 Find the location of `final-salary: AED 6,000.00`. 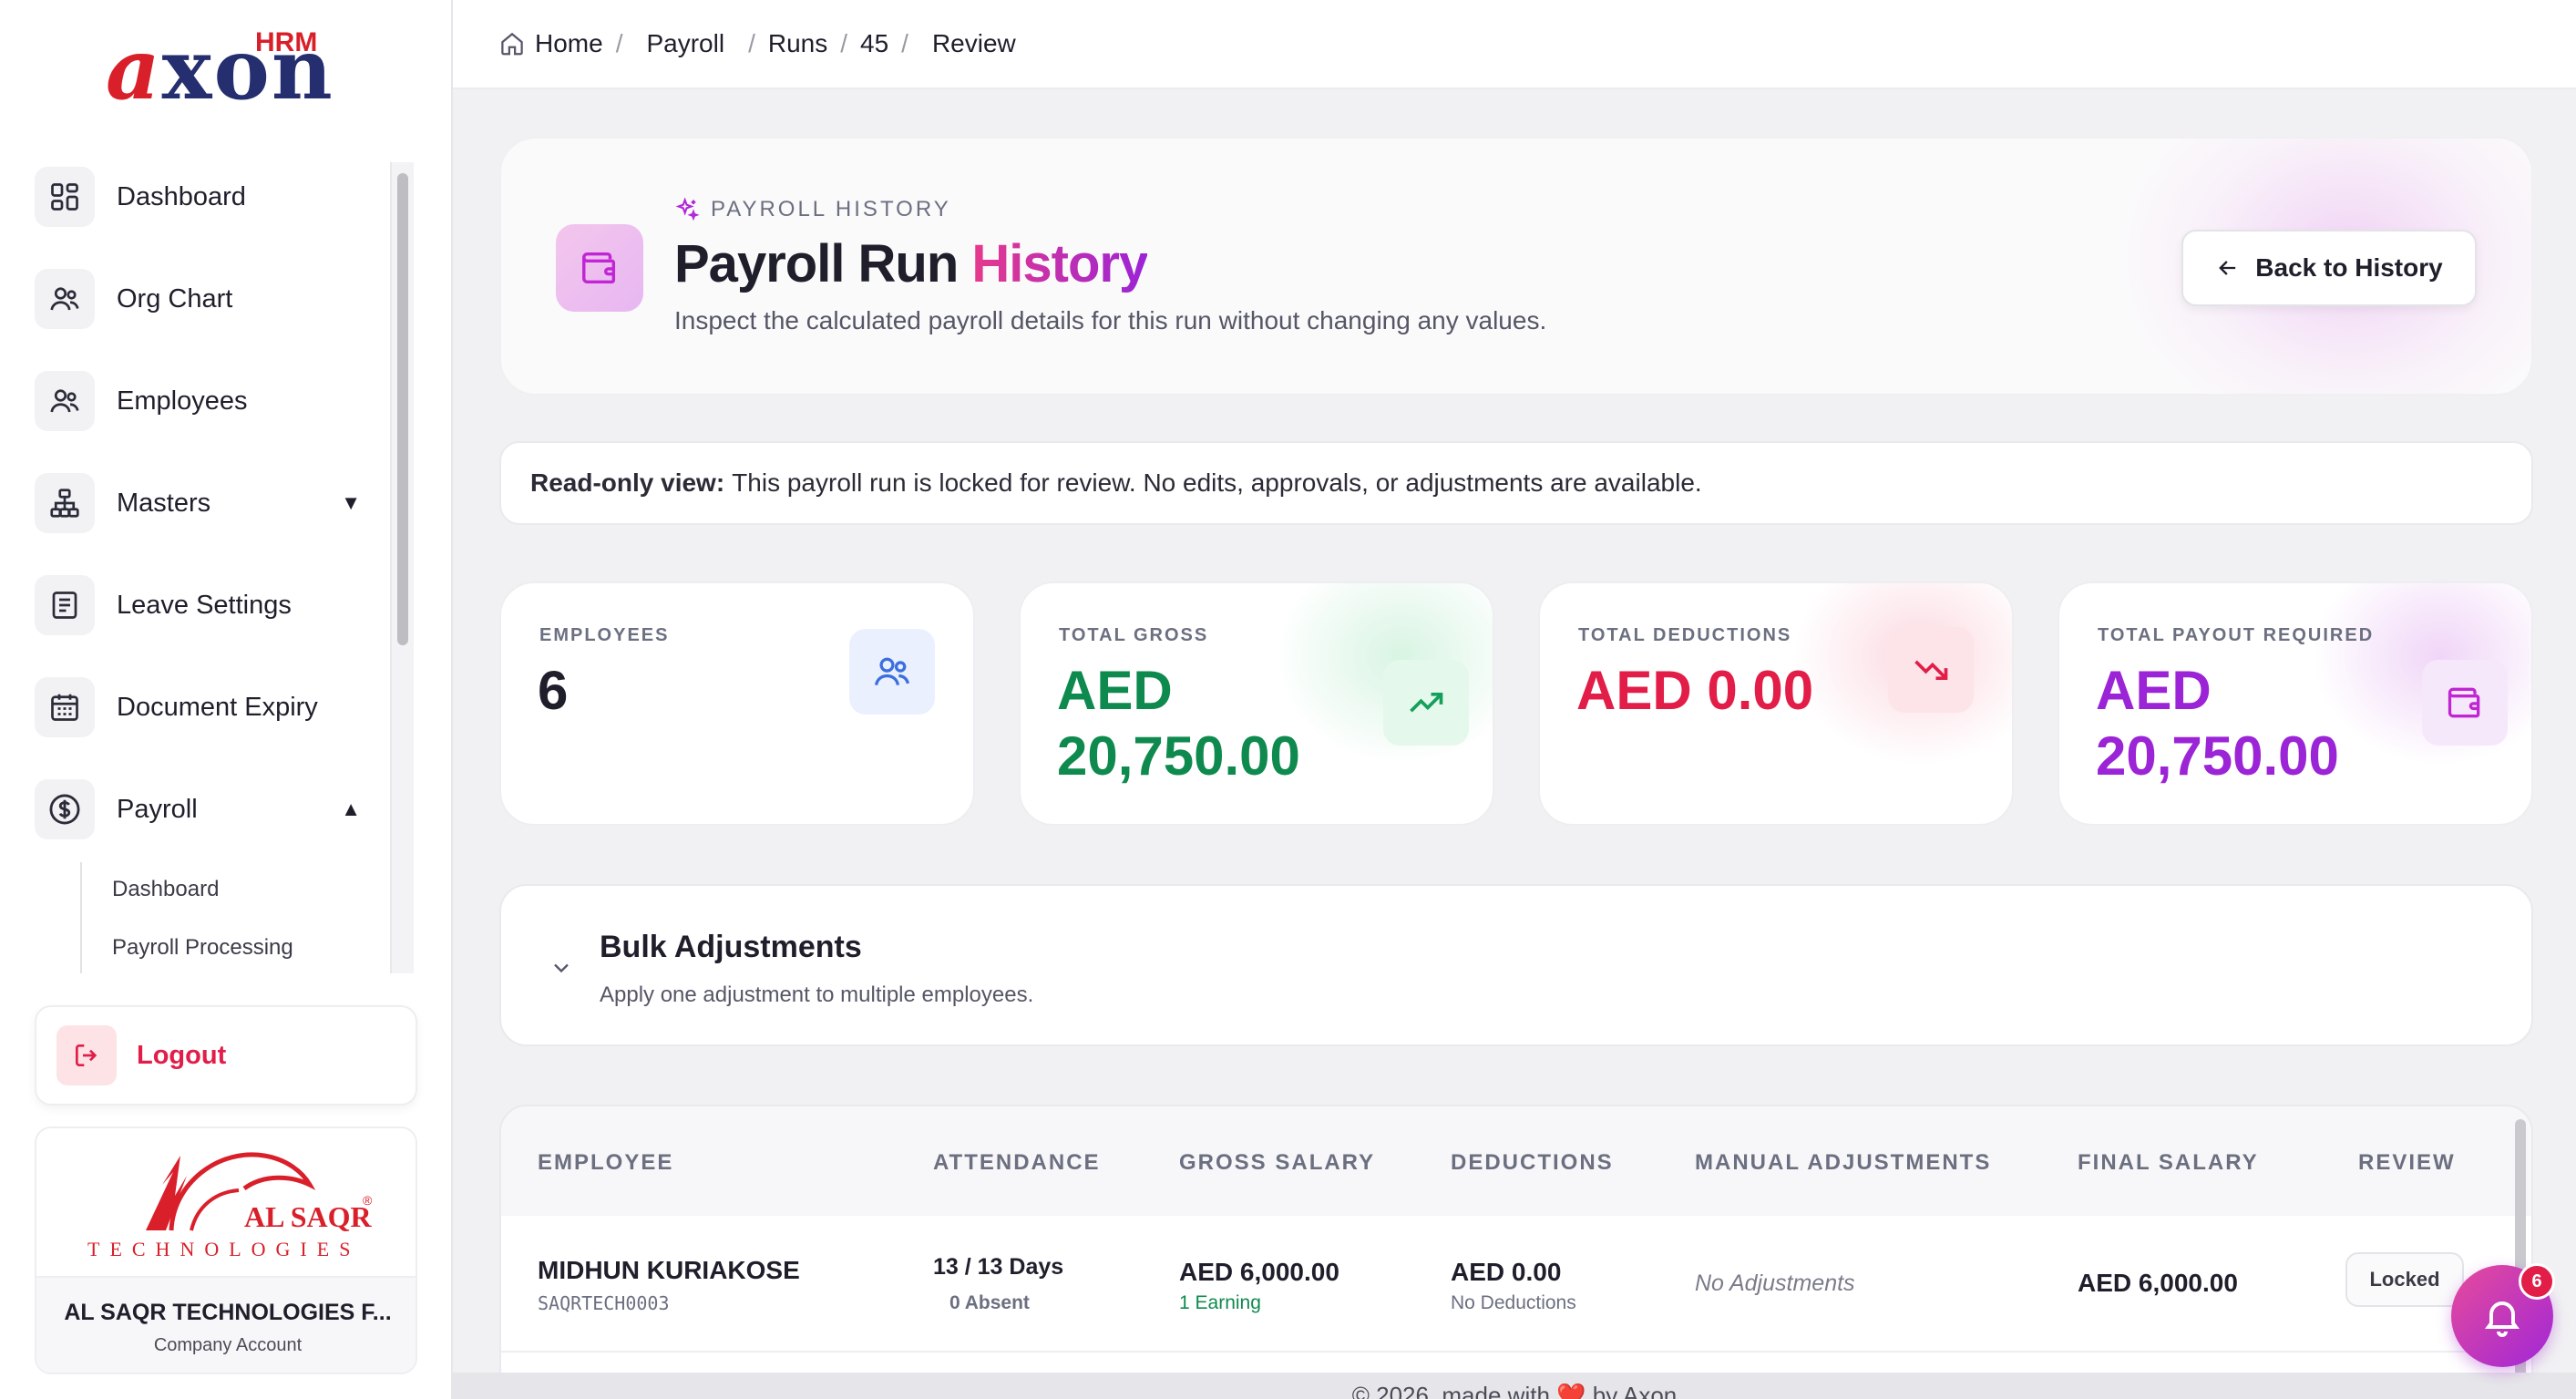

final-salary: AED 6,000.00 is located at coordinates (2158, 1283).